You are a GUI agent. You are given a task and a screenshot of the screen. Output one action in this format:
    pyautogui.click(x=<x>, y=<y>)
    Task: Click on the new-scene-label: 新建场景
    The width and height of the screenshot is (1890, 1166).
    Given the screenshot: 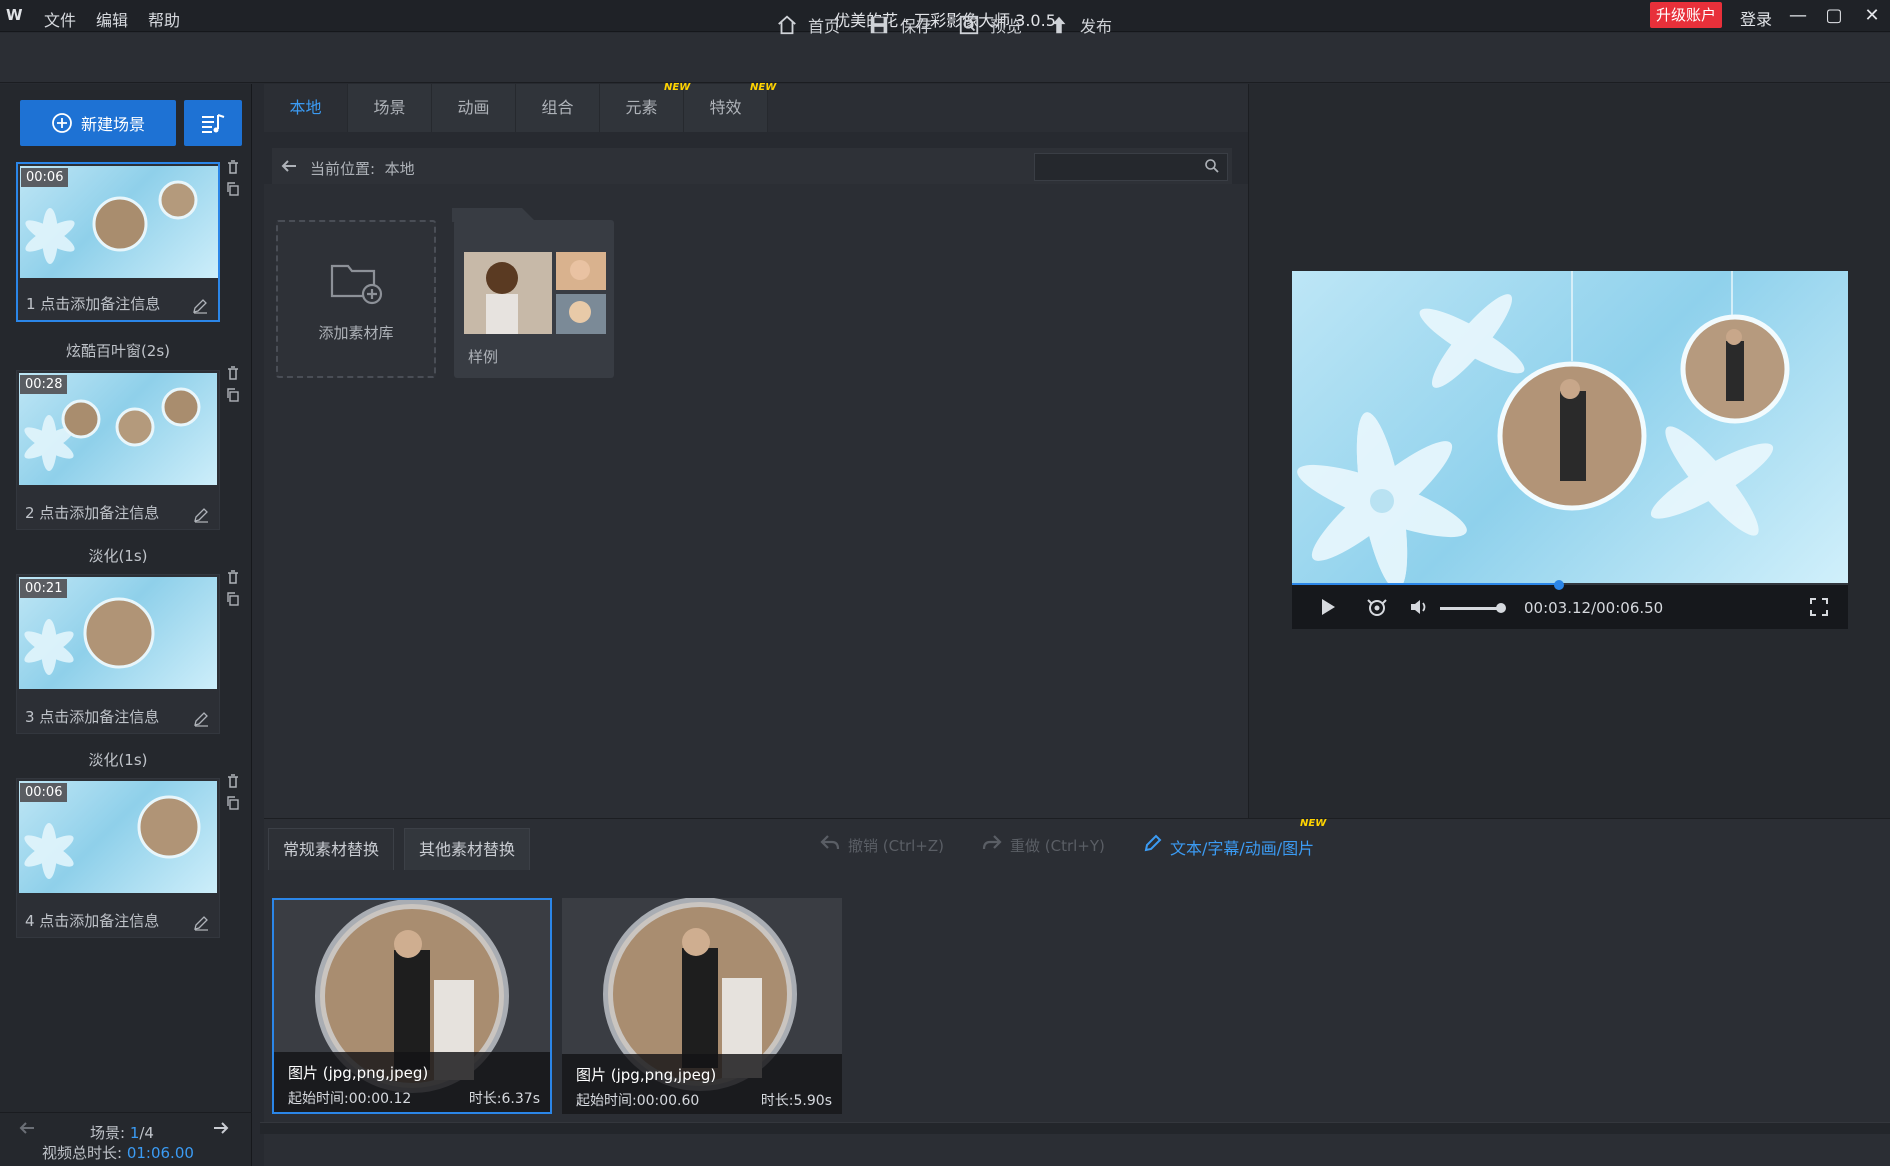 What is the action you would take?
    pyautogui.click(x=112, y=124)
    